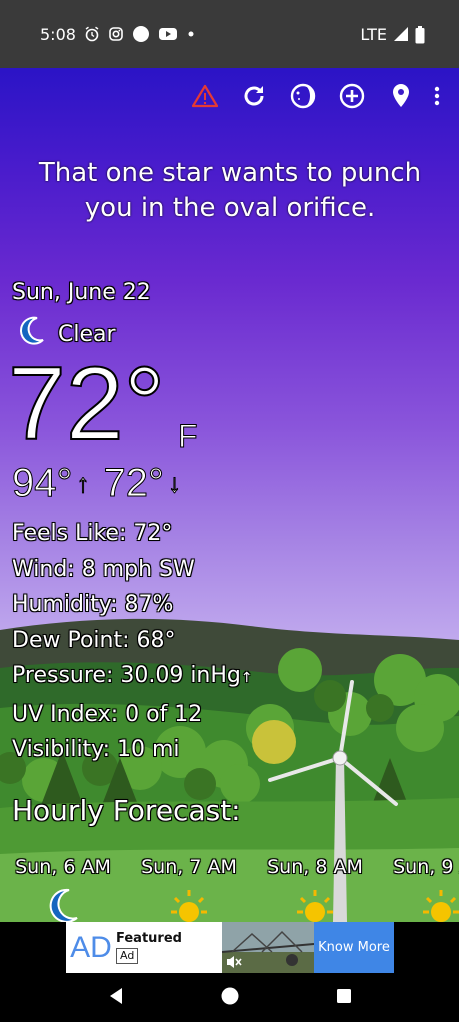 The height and width of the screenshot is (1022, 459). I want to click on instagram-icon, so click(116, 34).